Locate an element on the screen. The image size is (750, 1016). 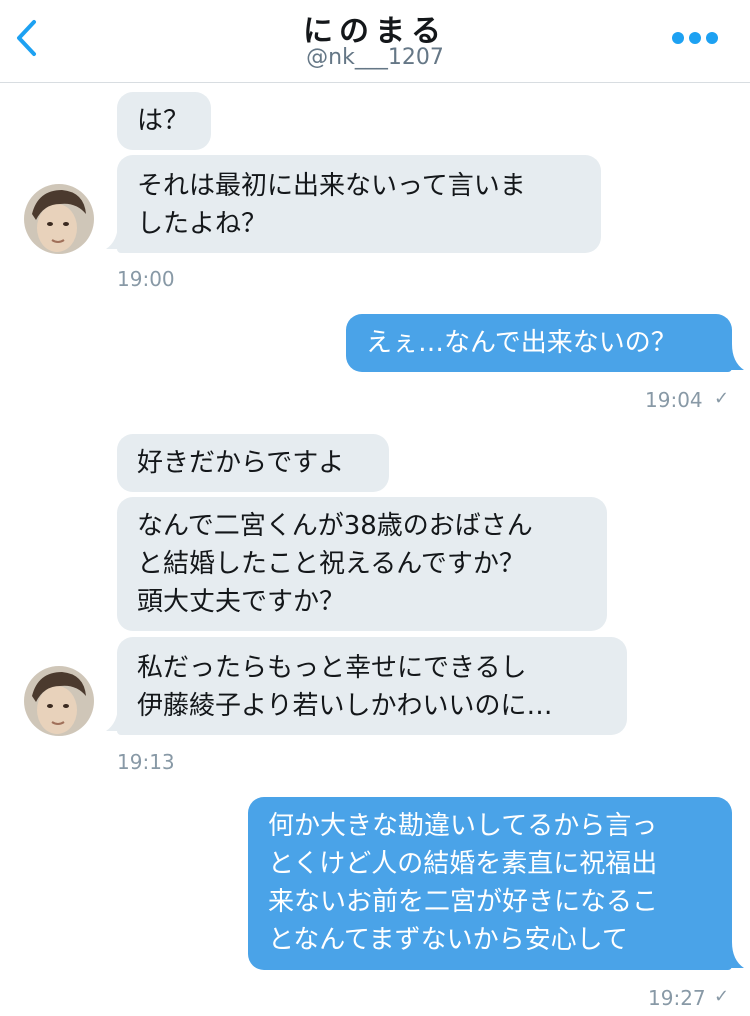
incoming-message: は？ is located at coordinates (164, 121).